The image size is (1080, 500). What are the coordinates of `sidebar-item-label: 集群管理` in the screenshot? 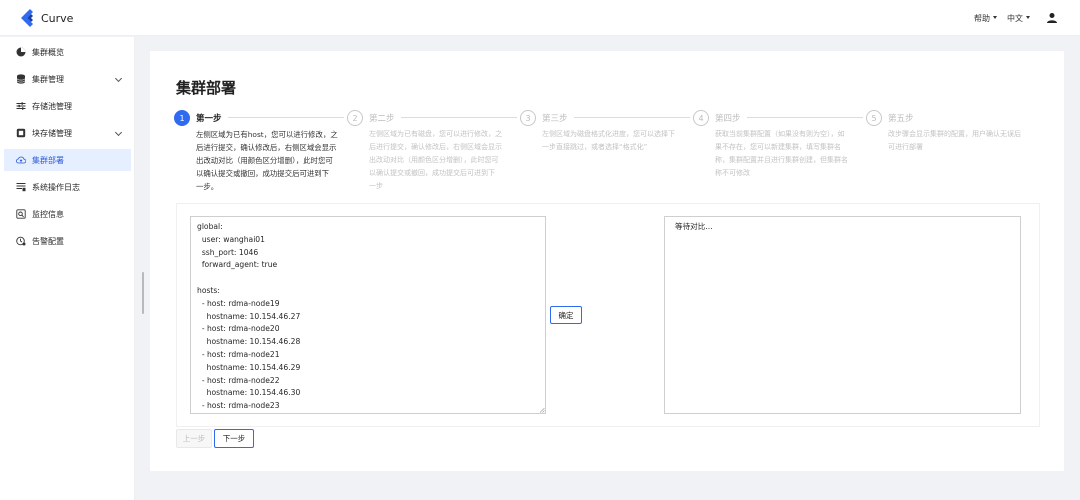 It's located at (48, 79).